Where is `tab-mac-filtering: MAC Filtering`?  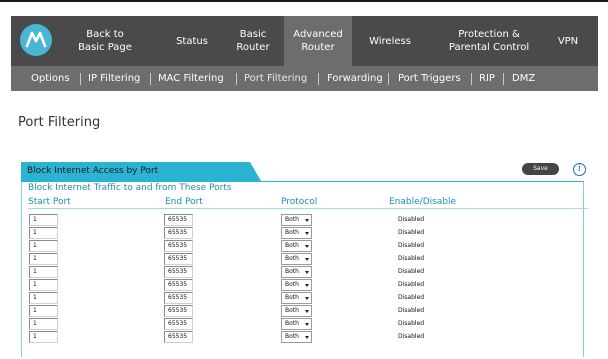
tab-mac-filtering: MAC Filtering is located at coordinates (191, 78).